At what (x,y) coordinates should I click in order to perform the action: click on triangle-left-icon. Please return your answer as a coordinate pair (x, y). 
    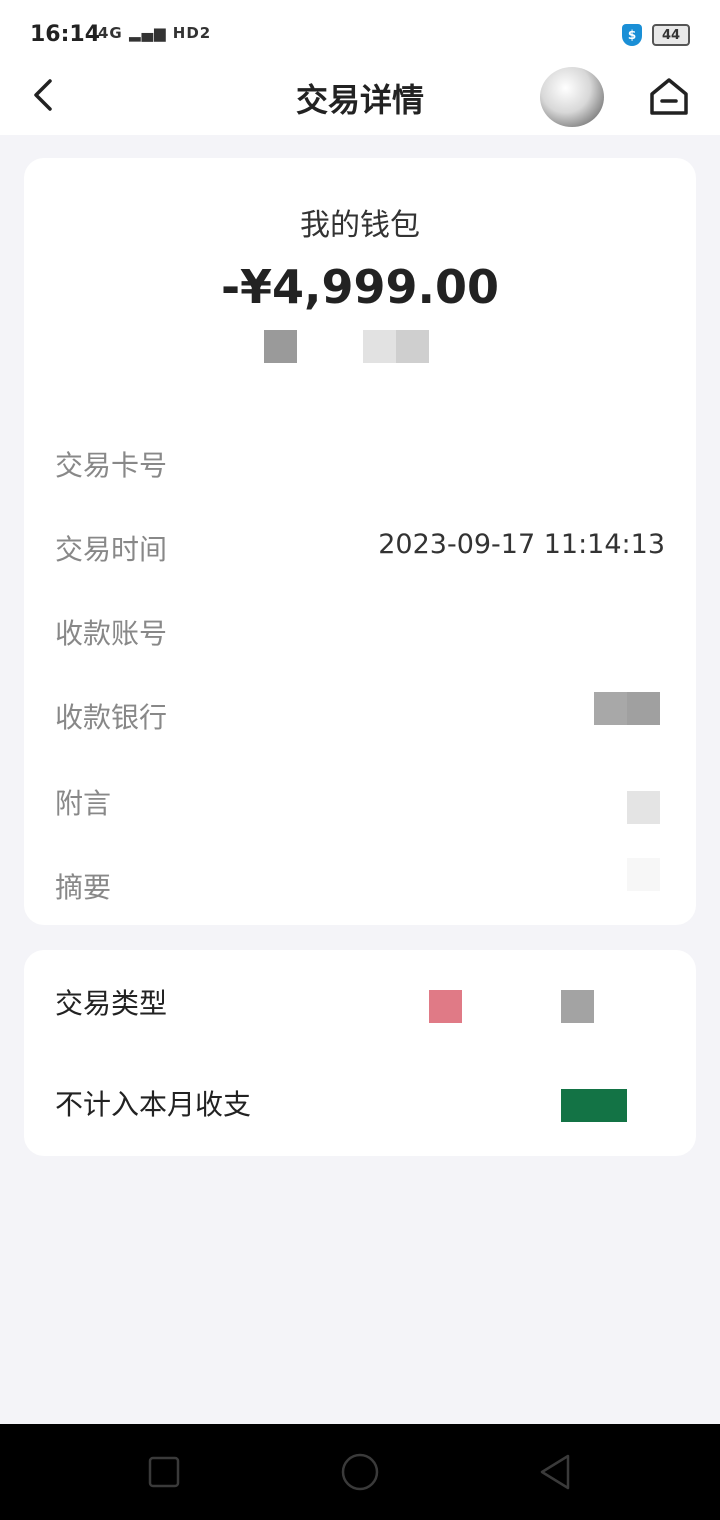
    Looking at the image, I should click on (555, 1472).